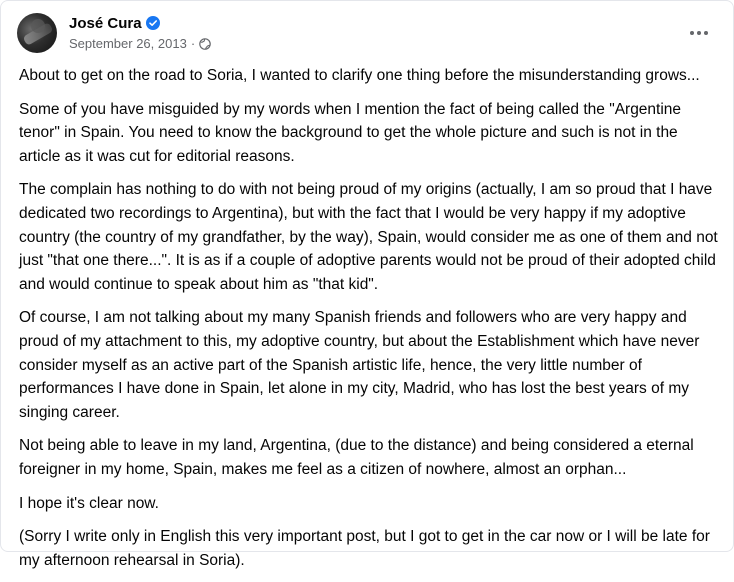  What do you see at coordinates (205, 43) in the screenshot?
I see `globe-icon` at bounding box center [205, 43].